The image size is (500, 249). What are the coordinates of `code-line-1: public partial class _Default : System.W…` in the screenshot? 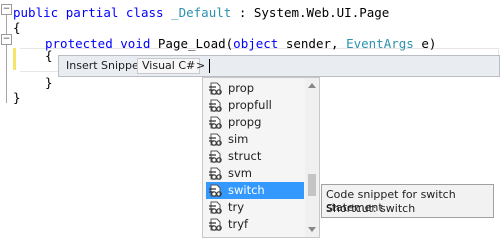 It's located at (201, 12).